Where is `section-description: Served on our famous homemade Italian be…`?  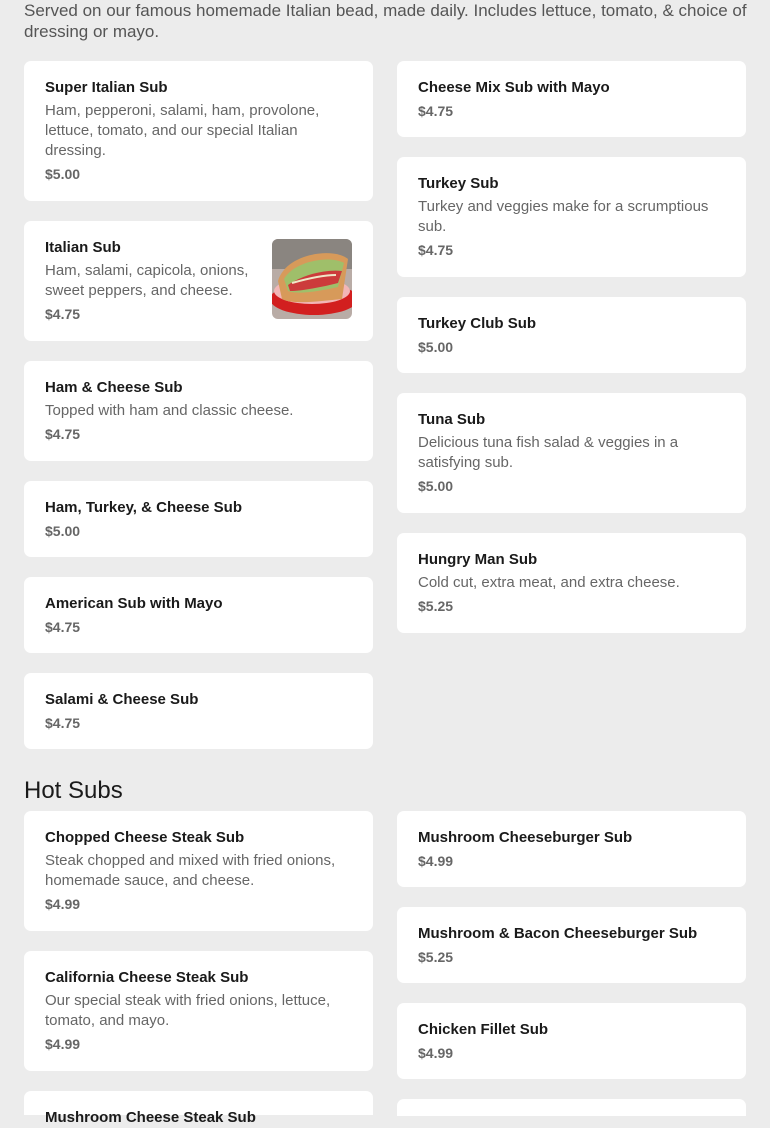
section-description: Served on our famous homemade Italian be… is located at coordinates (385, 21).